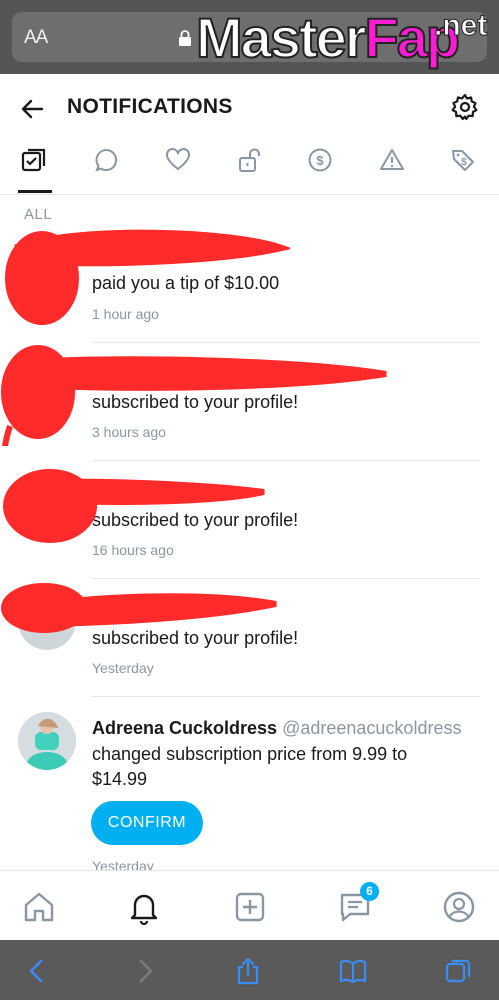  I want to click on browser-back-icon, so click(37, 971).